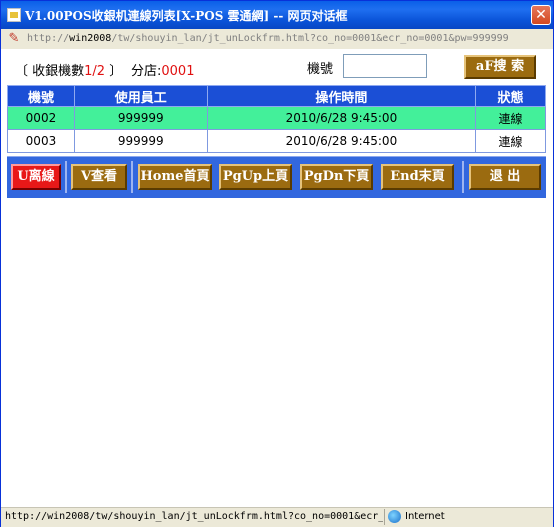 The image size is (554, 527). Describe the element at coordinates (36, 177) in the screenshot. I see `offline-button: U离線` at that location.